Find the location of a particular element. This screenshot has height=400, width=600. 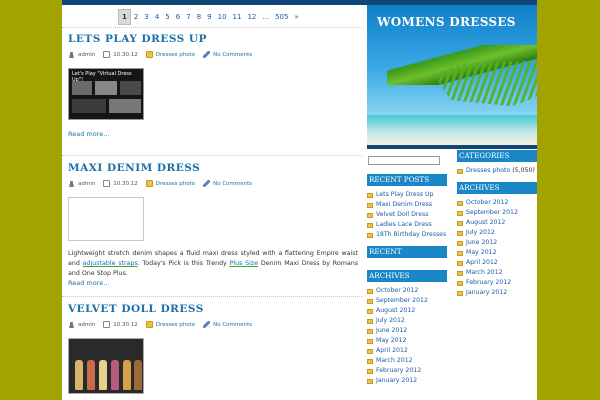

beach-image is located at coordinates (452, 130).